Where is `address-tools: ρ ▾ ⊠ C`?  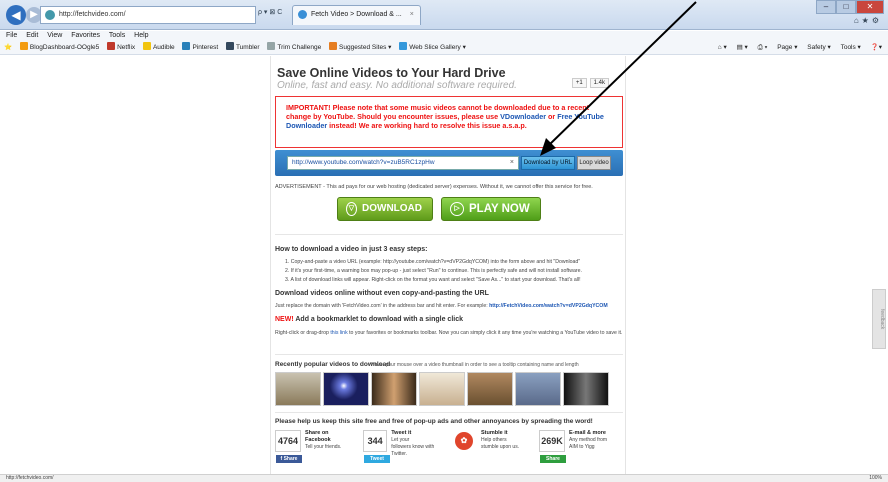 address-tools: ρ ▾ ⊠ C is located at coordinates (270, 12).